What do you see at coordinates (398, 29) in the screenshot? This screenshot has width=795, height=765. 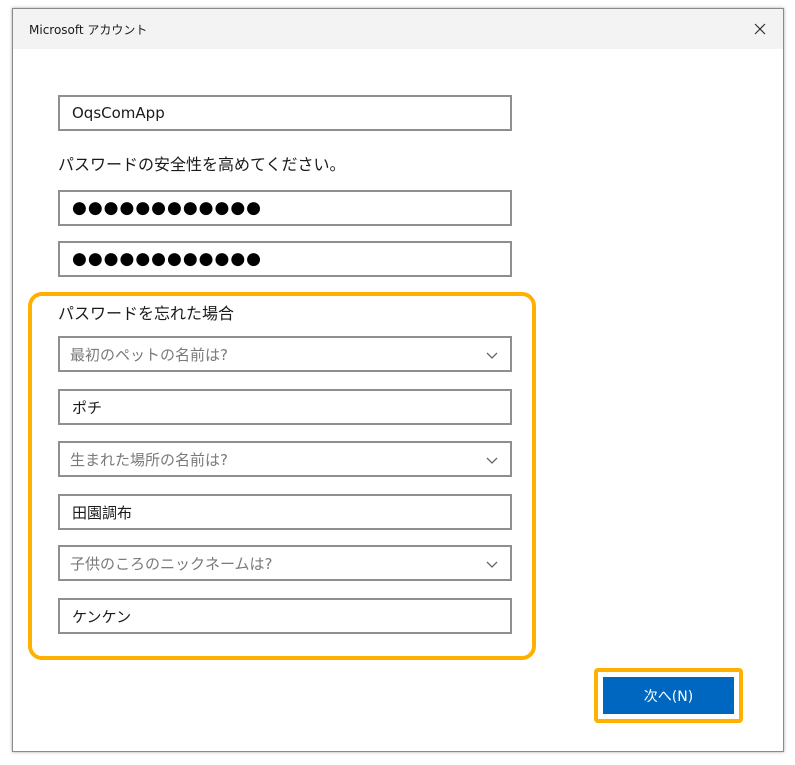 I see `title-bar: Microsoft アカウント` at bounding box center [398, 29].